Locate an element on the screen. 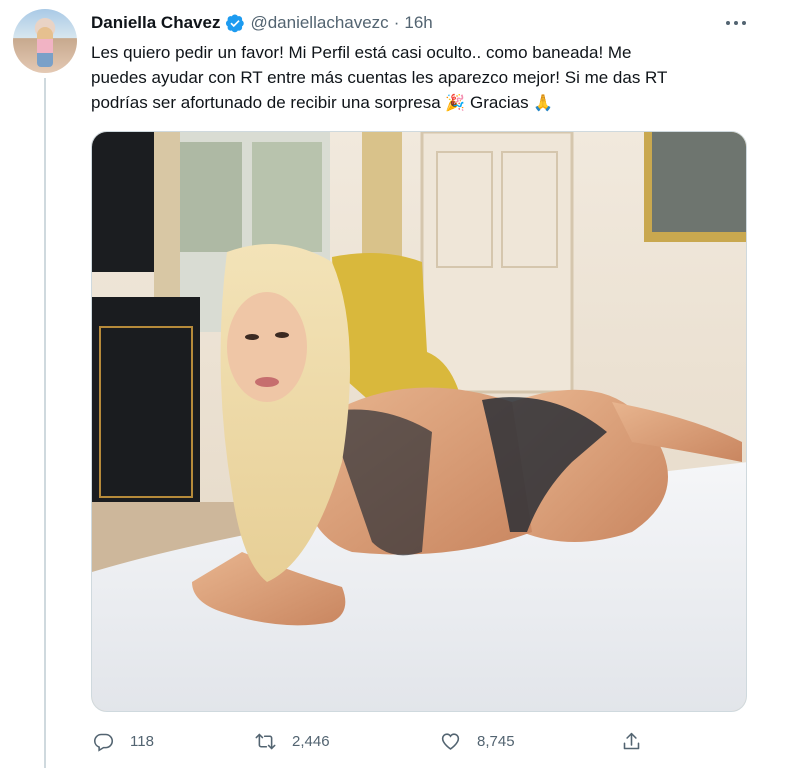  reply-button: 118 is located at coordinates (123, 741).